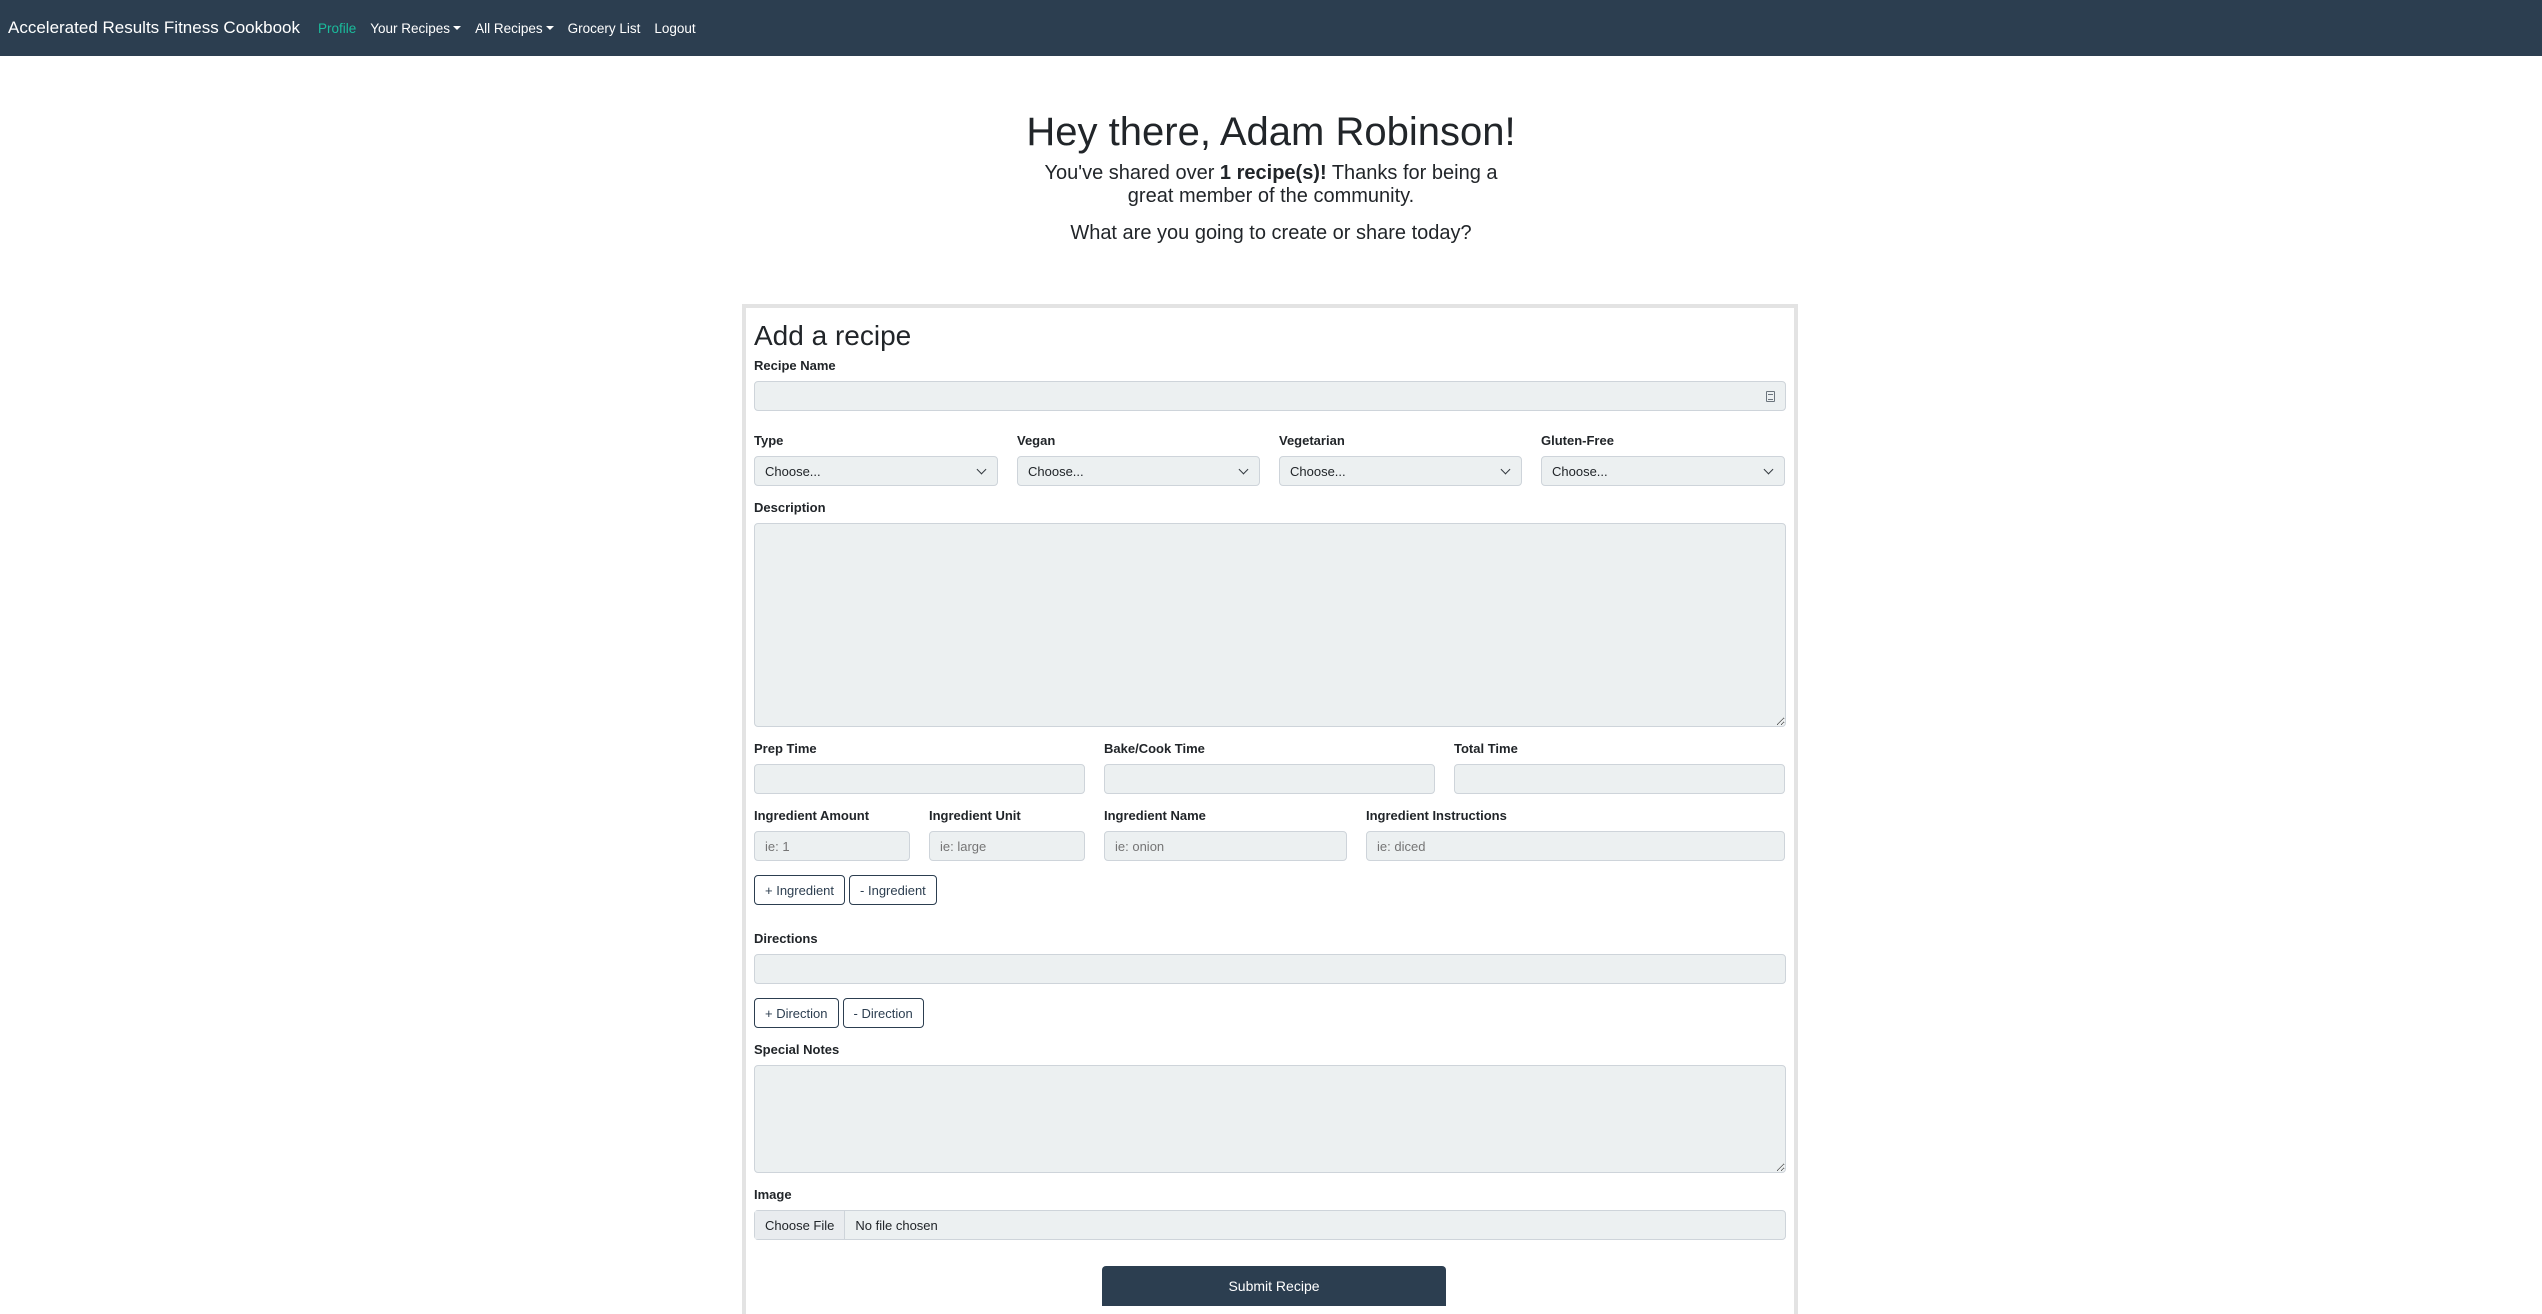 This screenshot has width=2542, height=1314. I want to click on nav-logout: Logout, so click(674, 28).